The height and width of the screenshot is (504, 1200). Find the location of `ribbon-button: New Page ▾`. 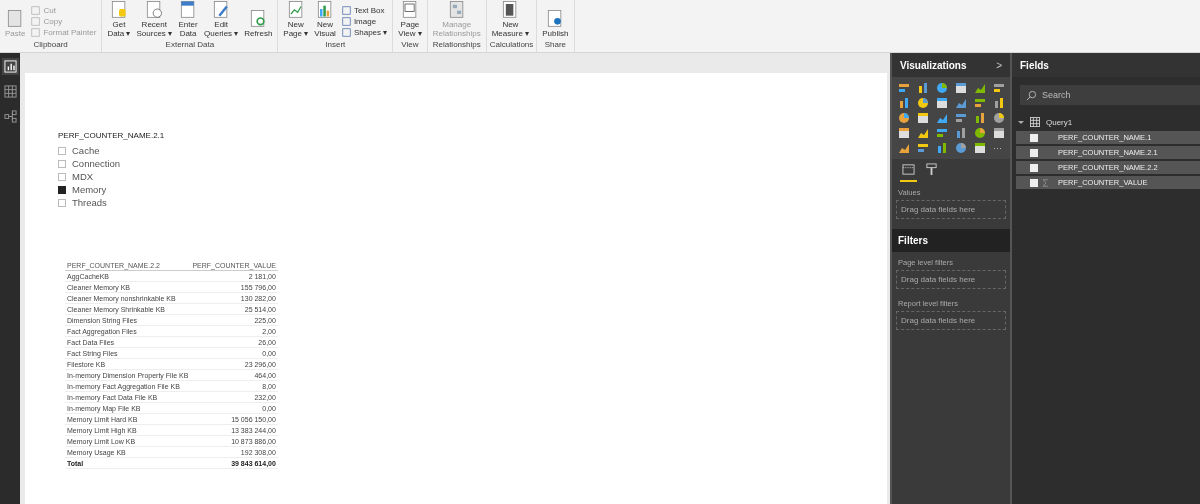

ribbon-button: New Page ▾ is located at coordinates (296, 19).